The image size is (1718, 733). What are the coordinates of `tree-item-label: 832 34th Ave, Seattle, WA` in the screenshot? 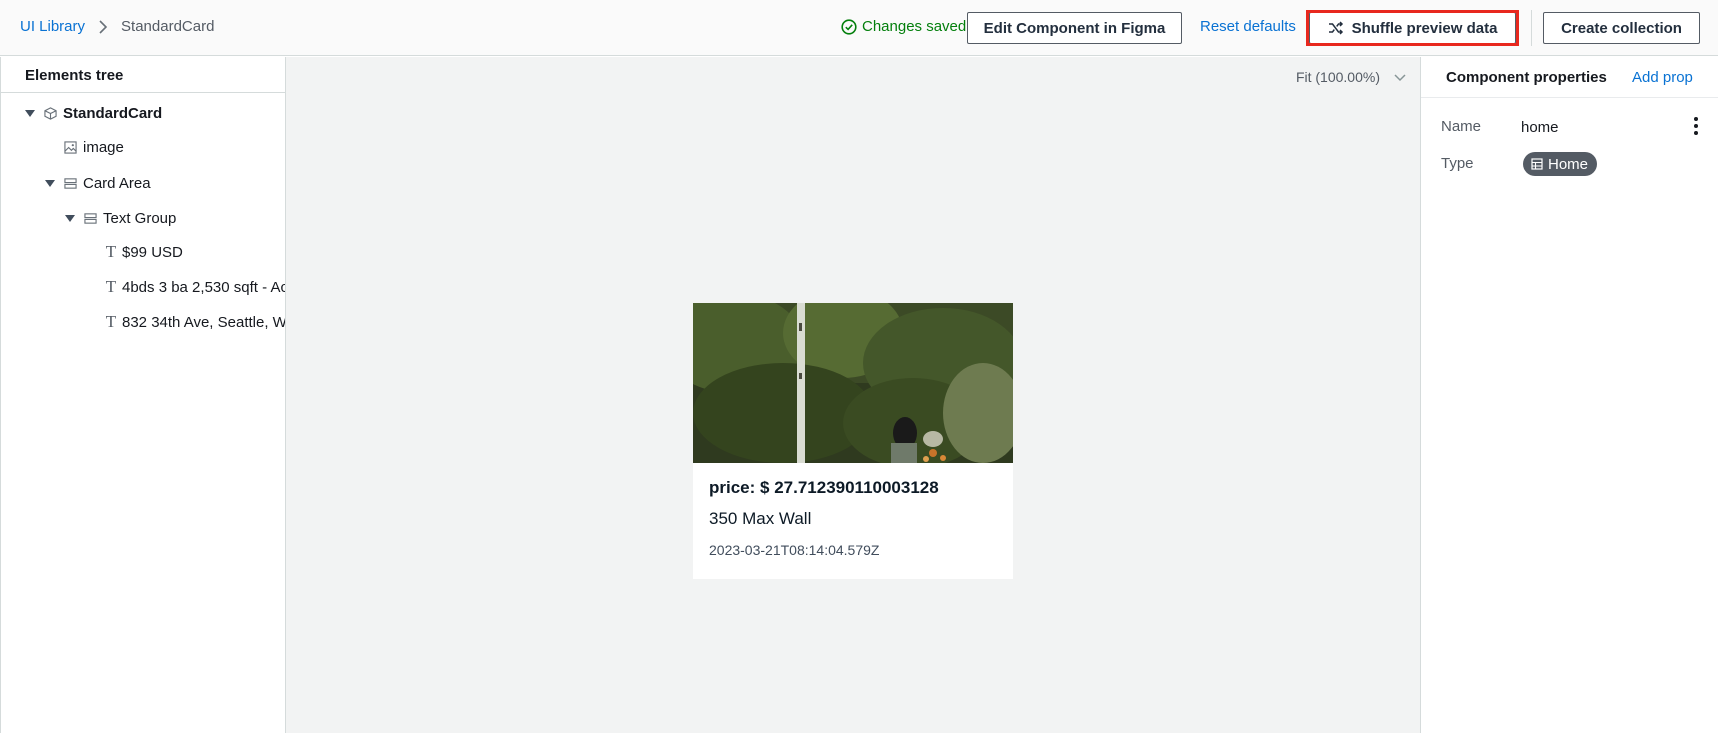 It's located at (204, 322).